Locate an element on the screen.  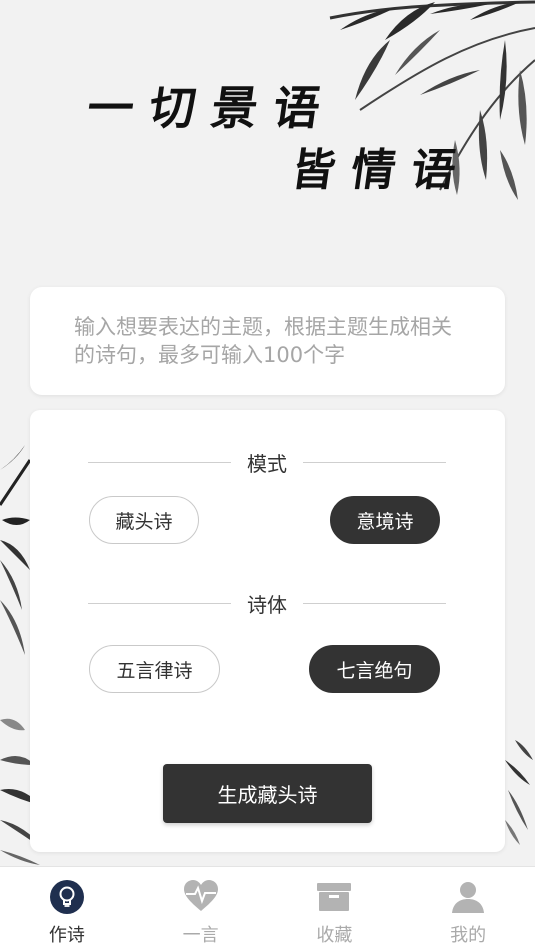
tab-label: 一言 is located at coordinates (200, 935).